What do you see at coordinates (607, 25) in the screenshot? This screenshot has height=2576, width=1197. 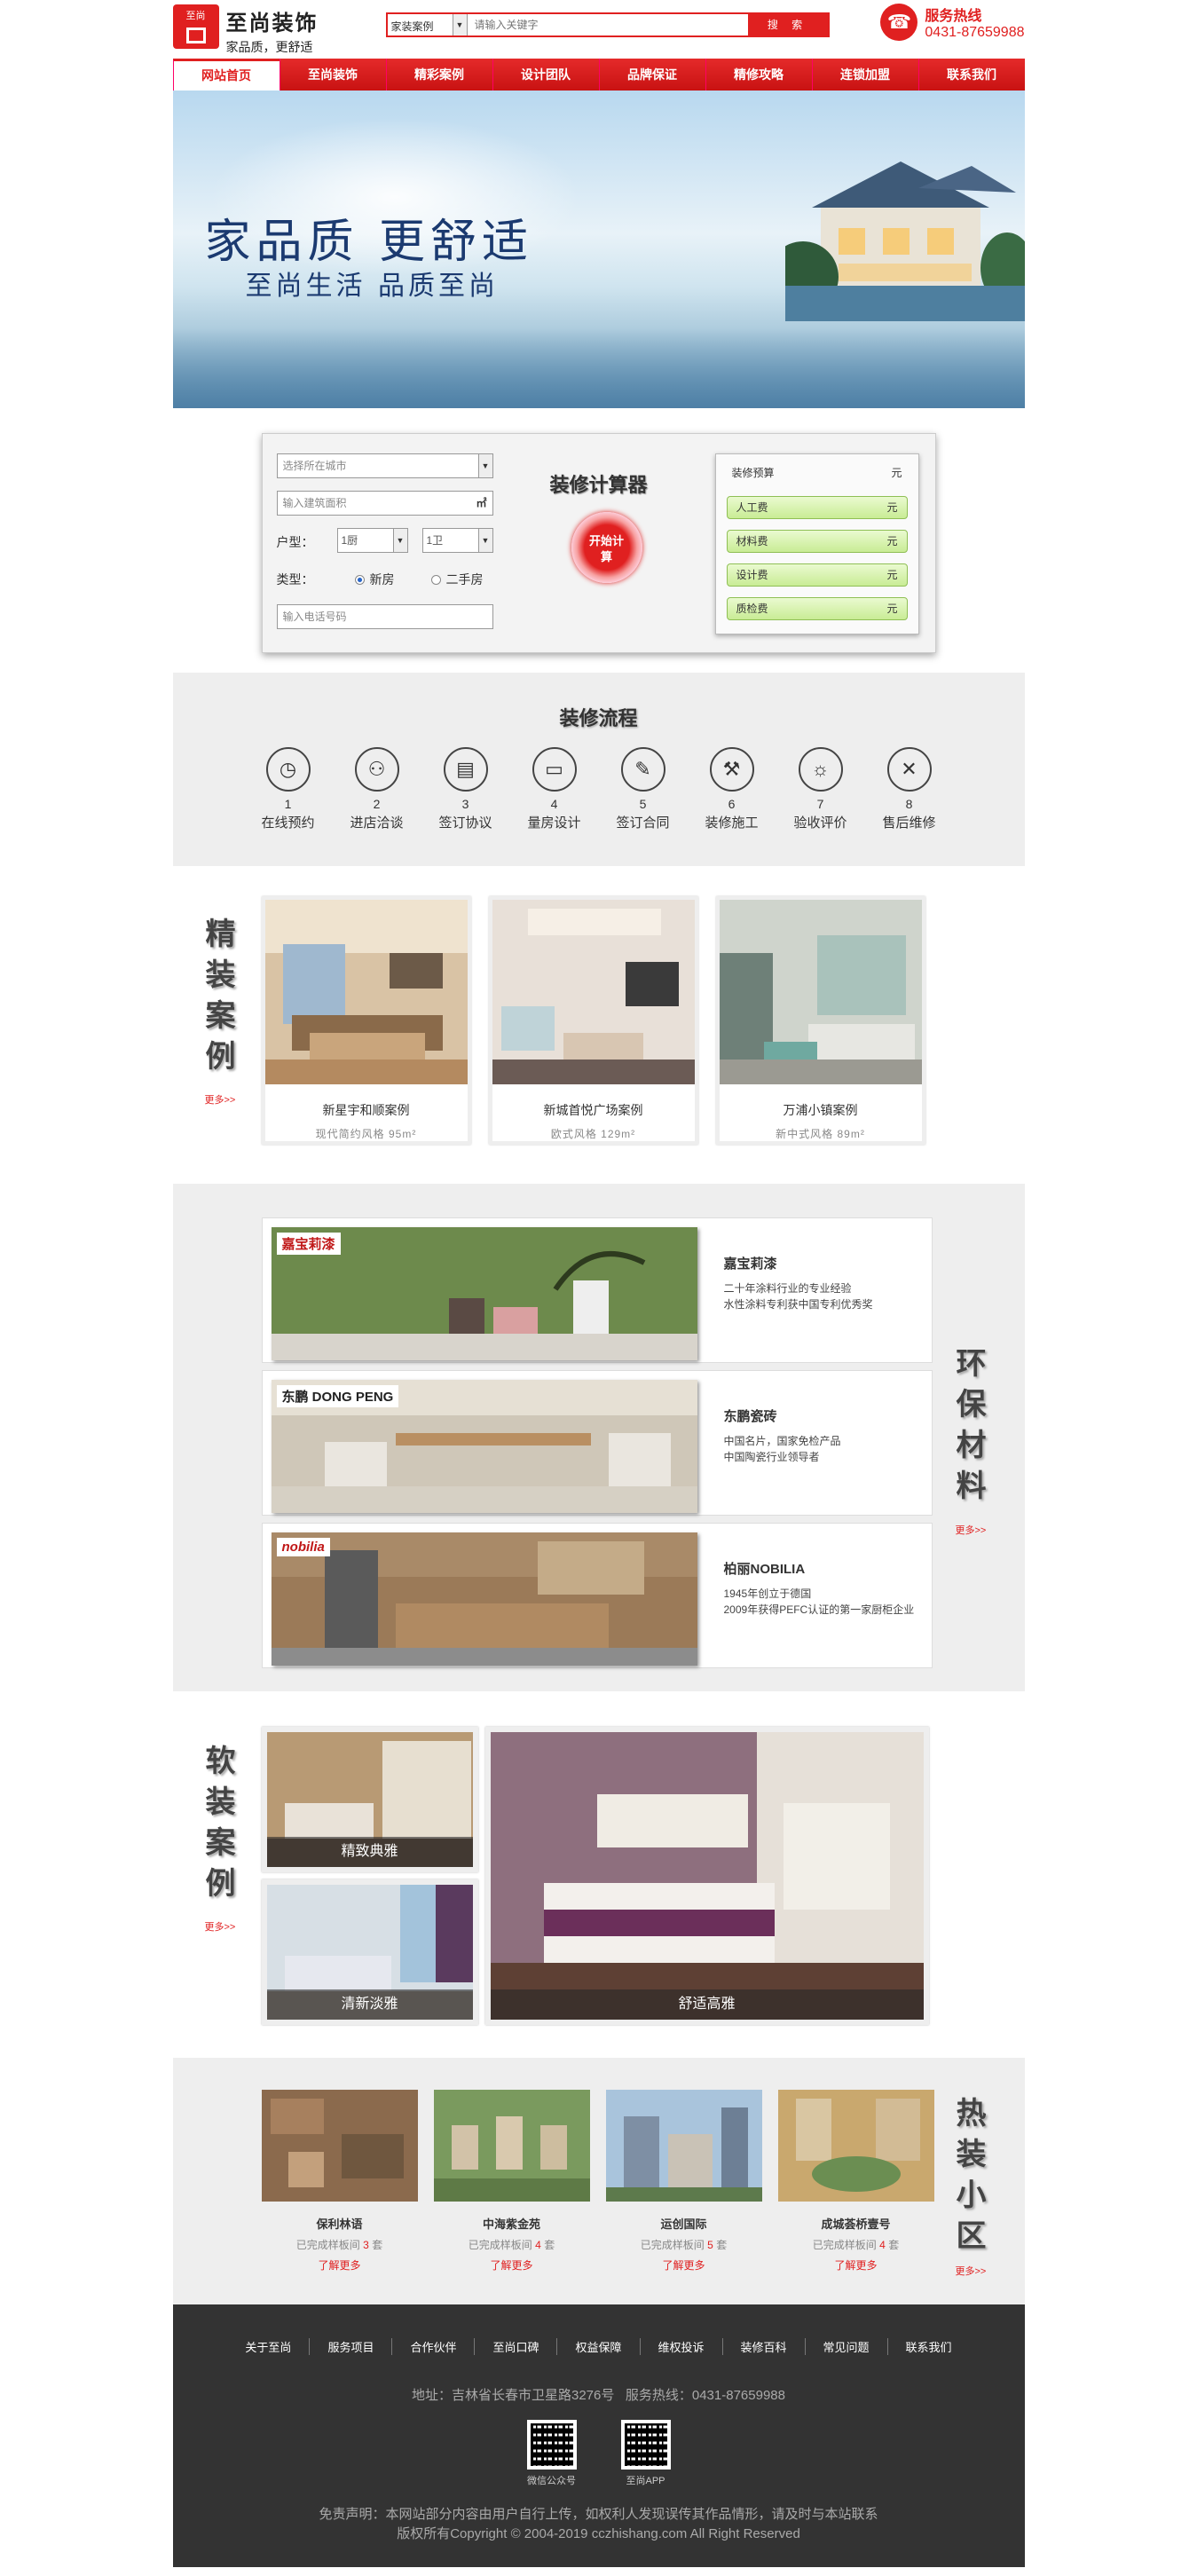 I see `search-input` at bounding box center [607, 25].